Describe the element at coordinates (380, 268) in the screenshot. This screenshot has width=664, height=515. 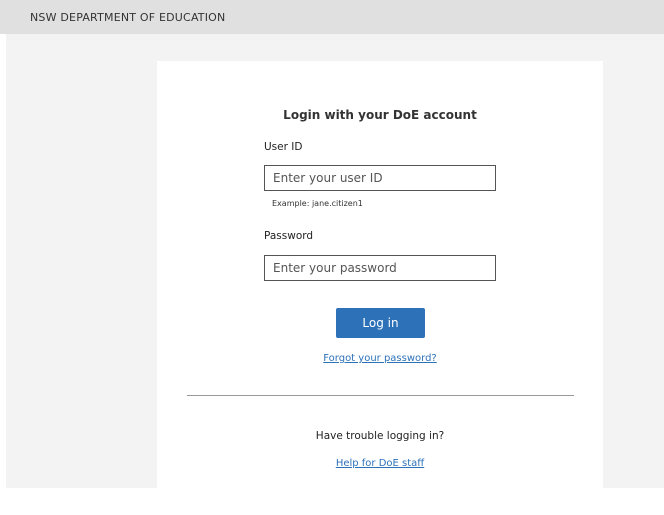
I see `password-input` at that location.